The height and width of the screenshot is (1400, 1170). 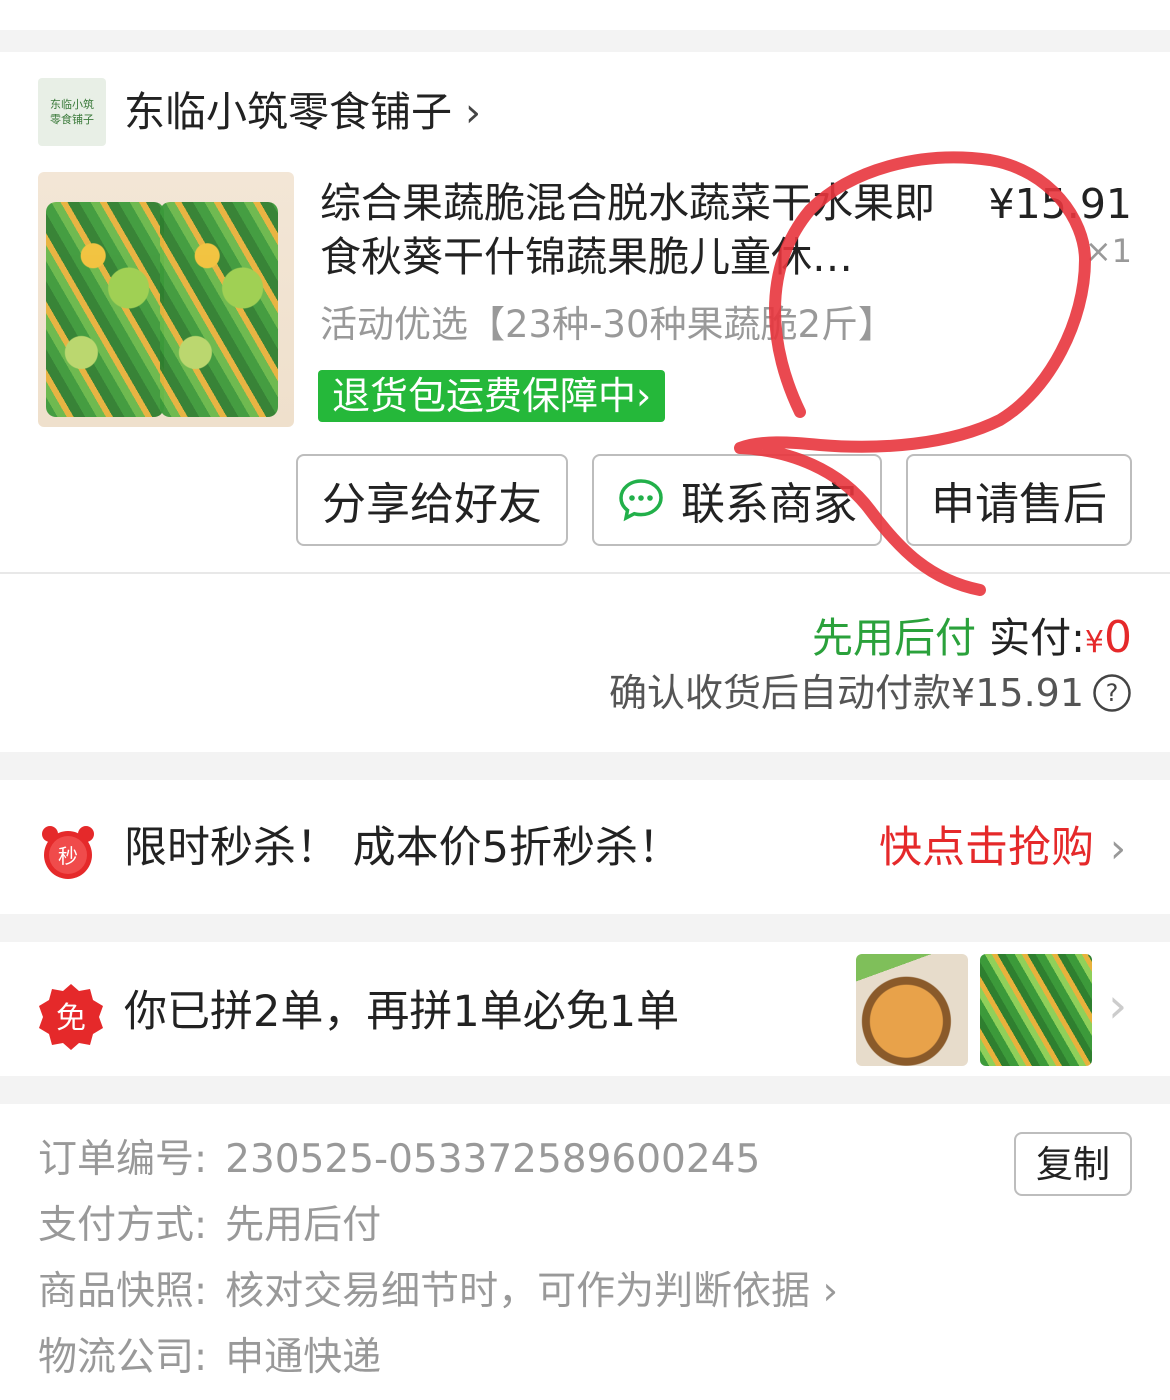 I want to click on share-button-label: 分享给好友, so click(x=432, y=504).